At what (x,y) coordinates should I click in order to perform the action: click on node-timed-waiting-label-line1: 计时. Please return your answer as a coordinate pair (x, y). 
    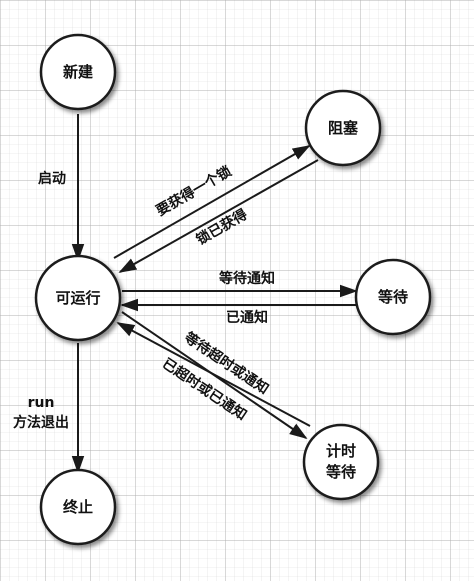
    Looking at the image, I should click on (341, 451).